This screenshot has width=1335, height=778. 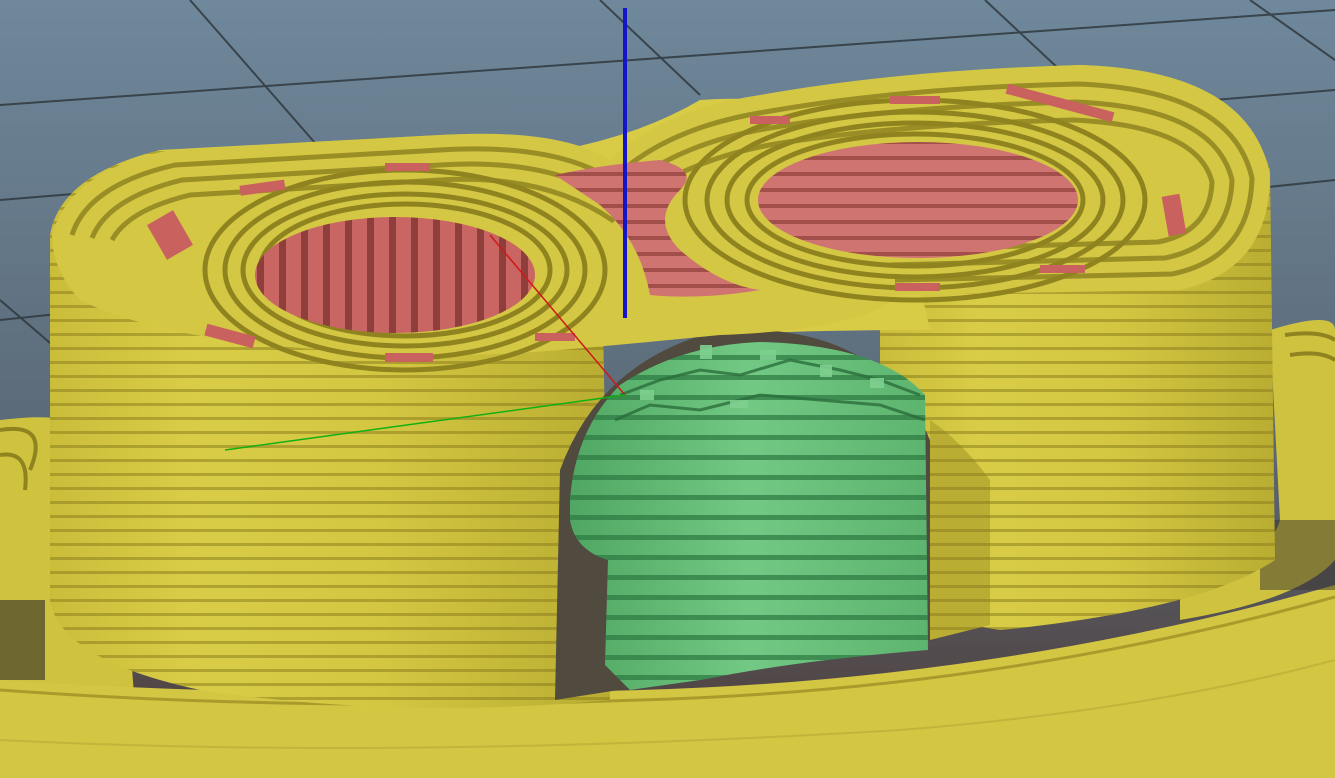 I want to click on right-infill, so click(x=918, y=200).